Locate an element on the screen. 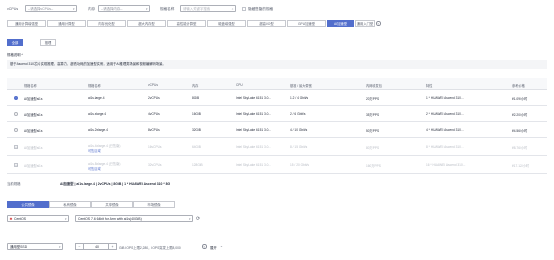 Image resolution: width=554 pixels, height=260 pixels. col-header-spec: 规格名称 is located at coordinates (94, 86).